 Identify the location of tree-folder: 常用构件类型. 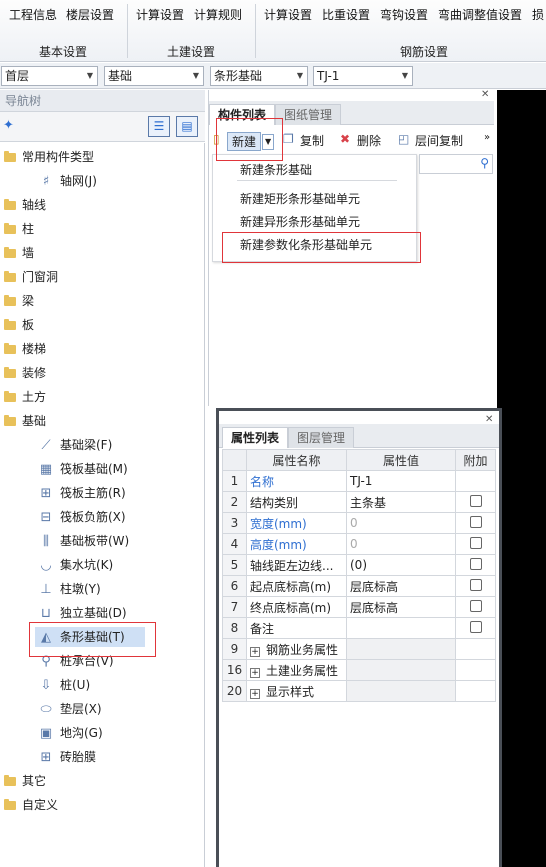
(49, 157).